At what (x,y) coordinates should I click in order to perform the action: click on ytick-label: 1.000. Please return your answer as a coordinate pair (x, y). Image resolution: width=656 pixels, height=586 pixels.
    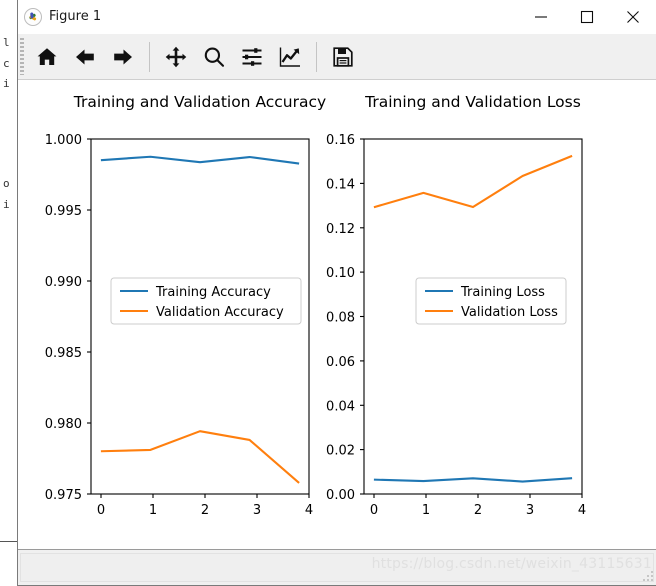
    Looking at the image, I should click on (63, 140).